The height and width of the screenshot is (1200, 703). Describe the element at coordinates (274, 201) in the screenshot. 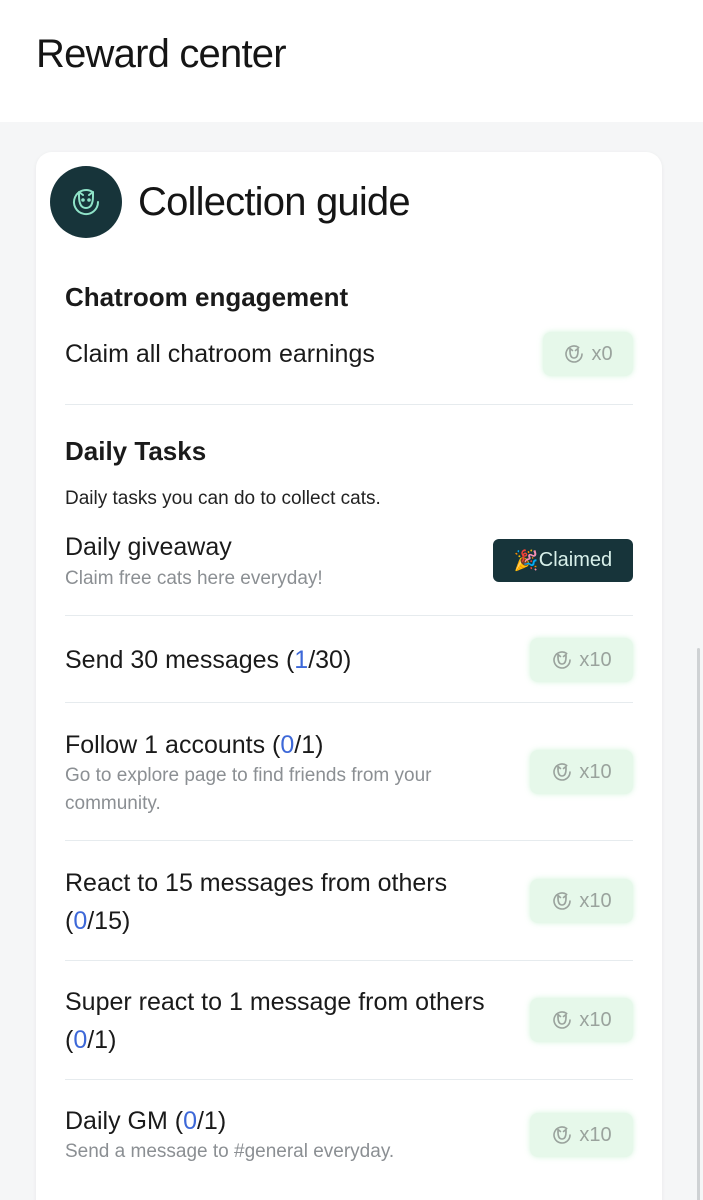

I see `card-title: Collection guide` at that location.